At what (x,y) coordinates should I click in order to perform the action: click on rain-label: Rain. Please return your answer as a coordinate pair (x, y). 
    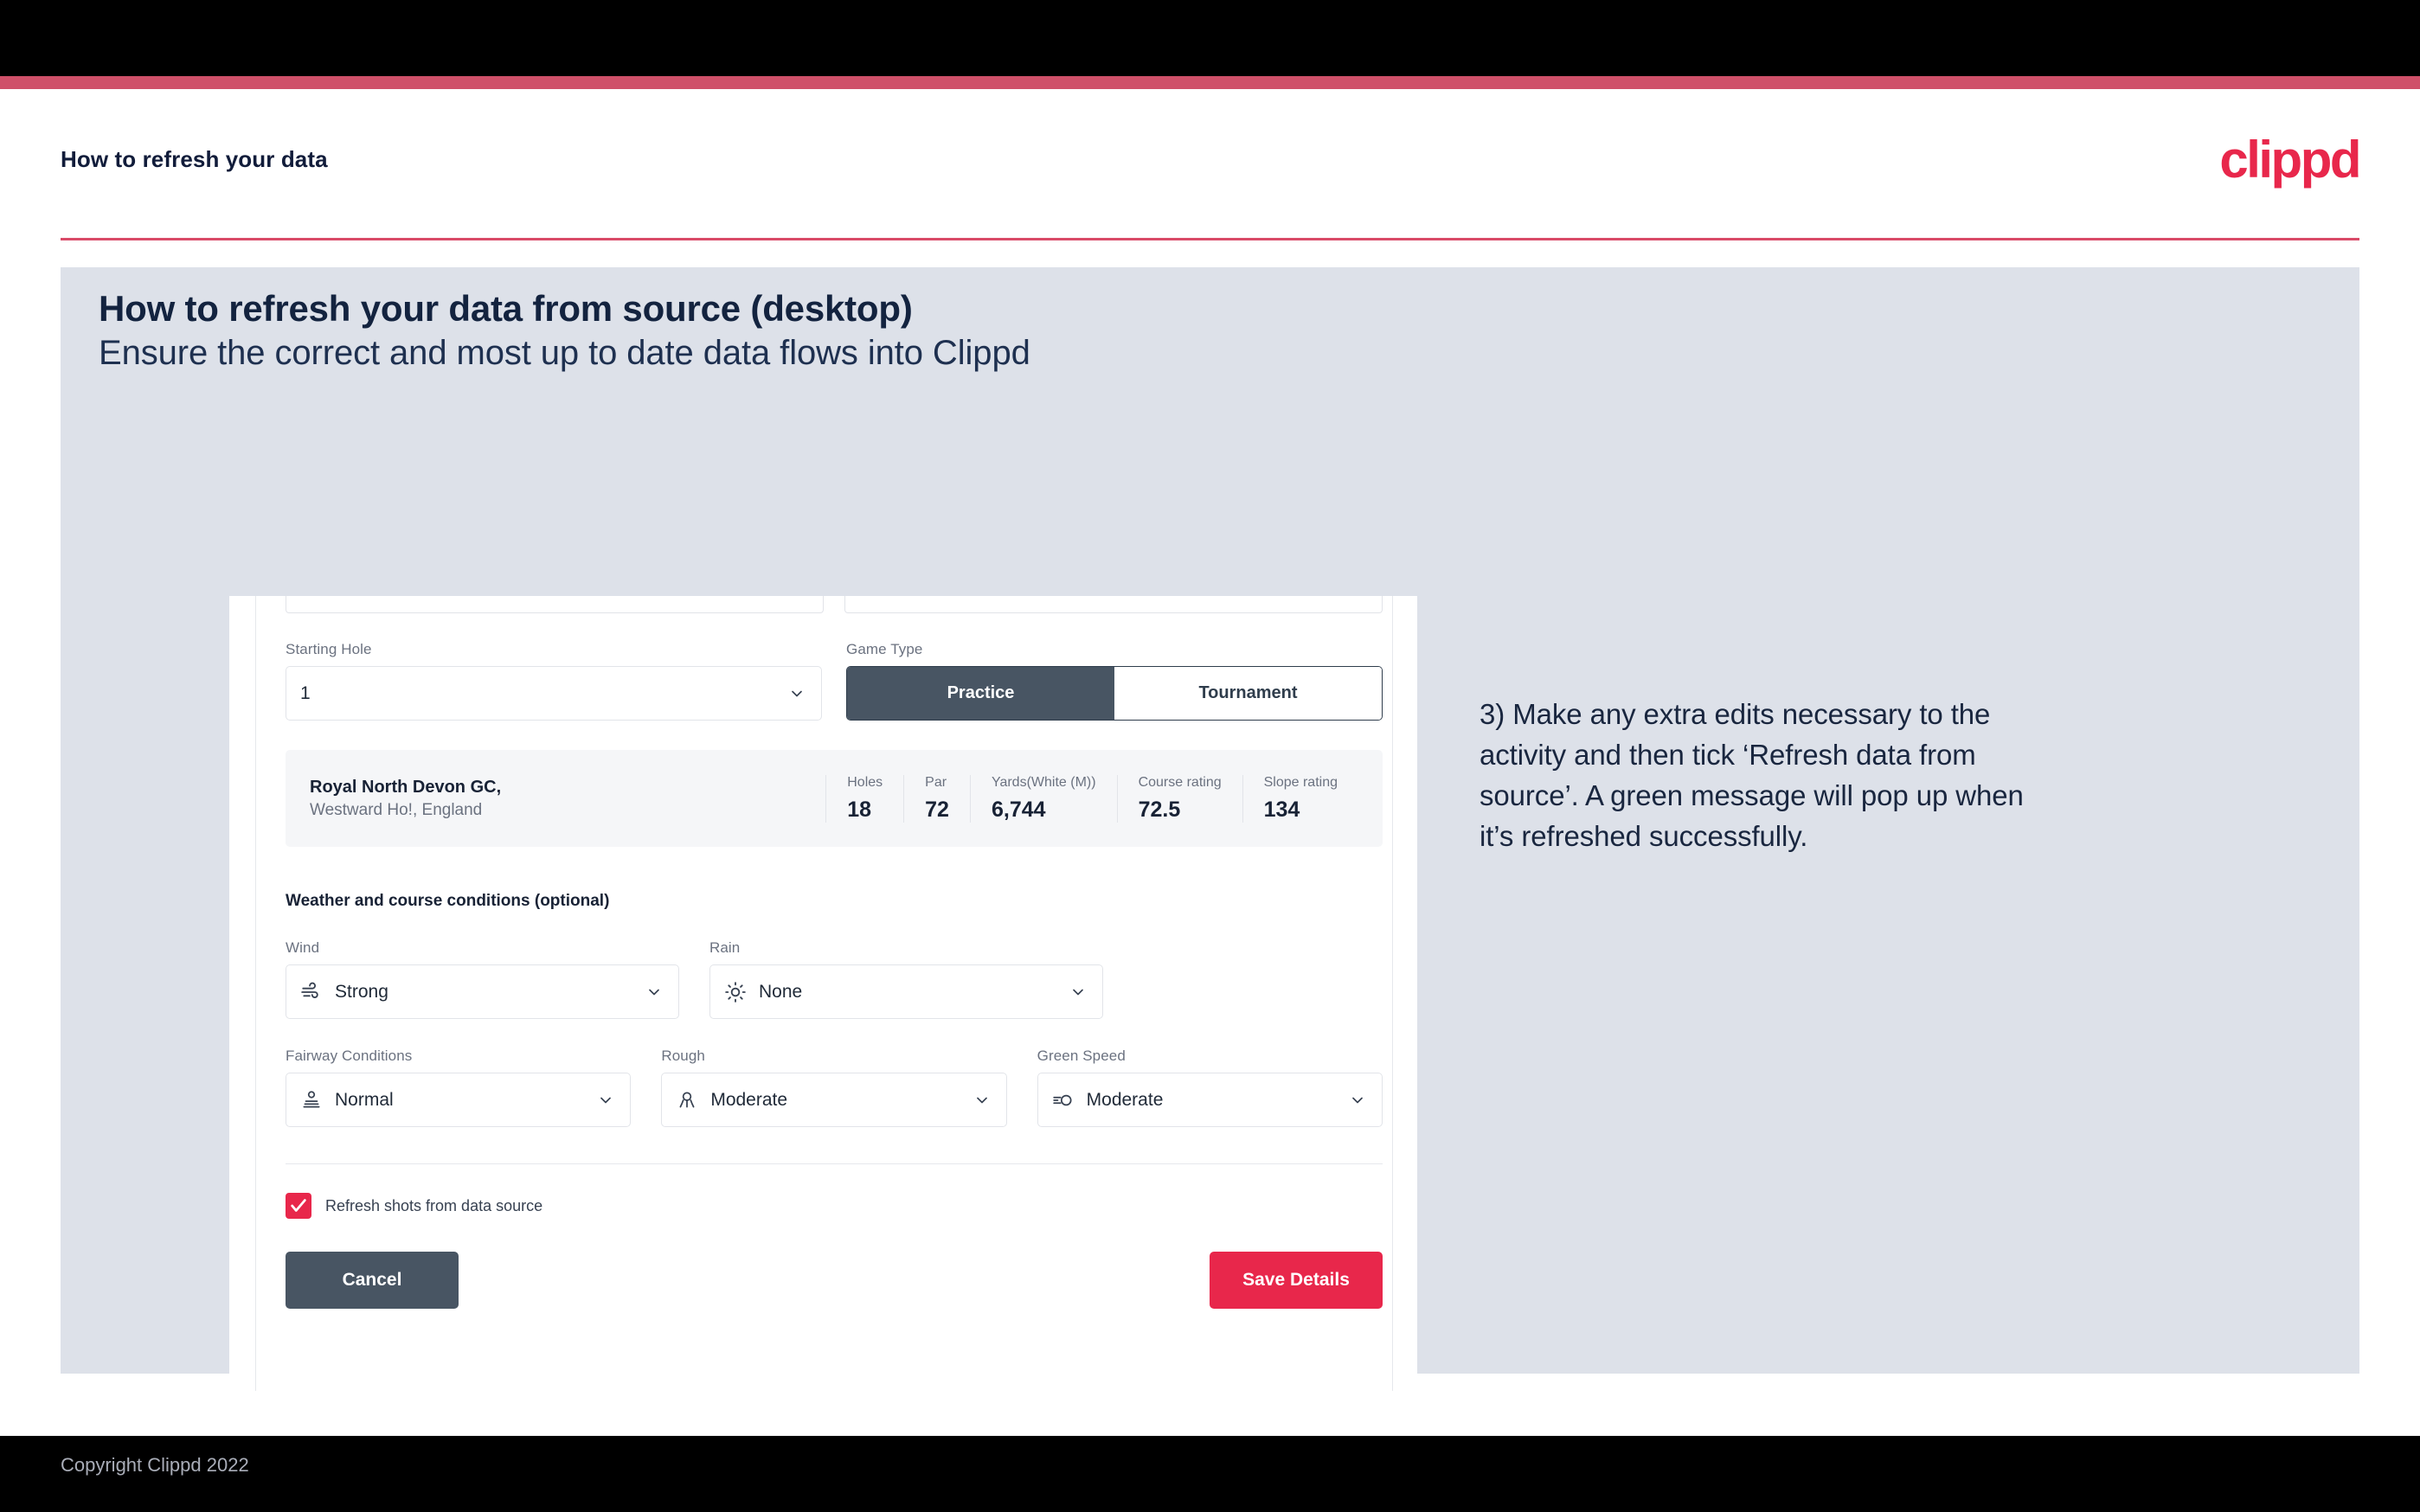
    Looking at the image, I should click on (725, 947).